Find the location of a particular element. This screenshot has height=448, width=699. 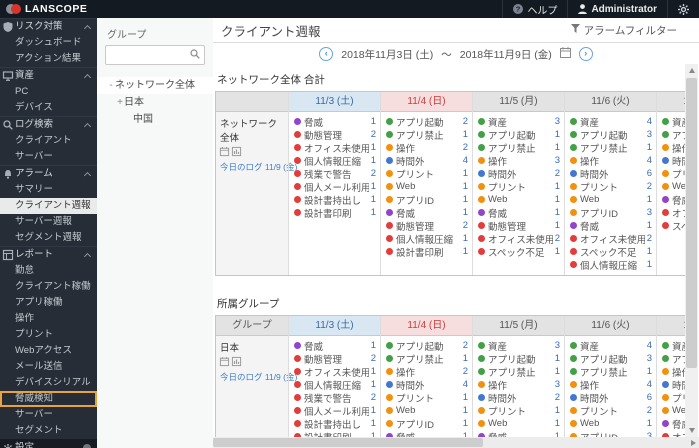

next-week-button: › is located at coordinates (585, 54).